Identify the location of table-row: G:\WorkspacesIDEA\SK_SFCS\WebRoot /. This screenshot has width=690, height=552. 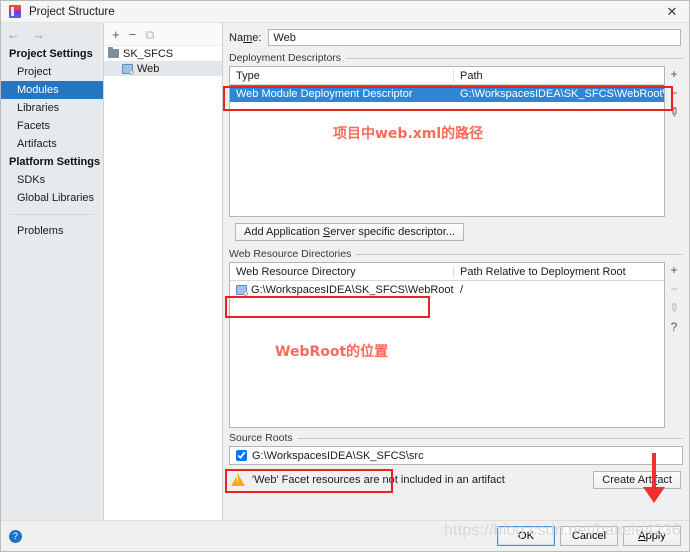
(447, 289).